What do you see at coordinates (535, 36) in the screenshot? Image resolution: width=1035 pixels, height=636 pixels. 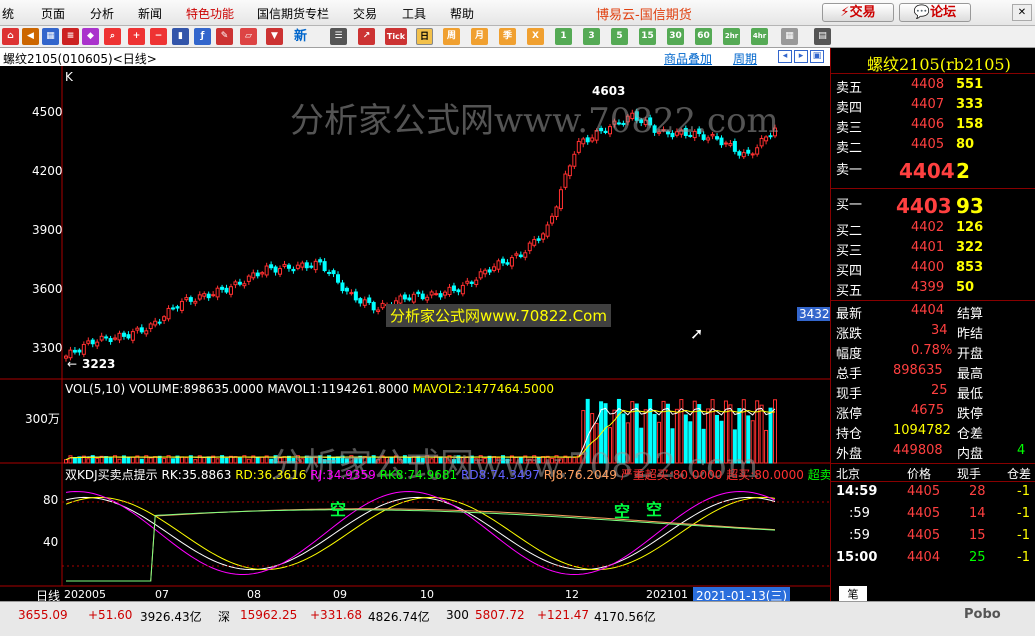 I see `x-button: X` at bounding box center [535, 36].